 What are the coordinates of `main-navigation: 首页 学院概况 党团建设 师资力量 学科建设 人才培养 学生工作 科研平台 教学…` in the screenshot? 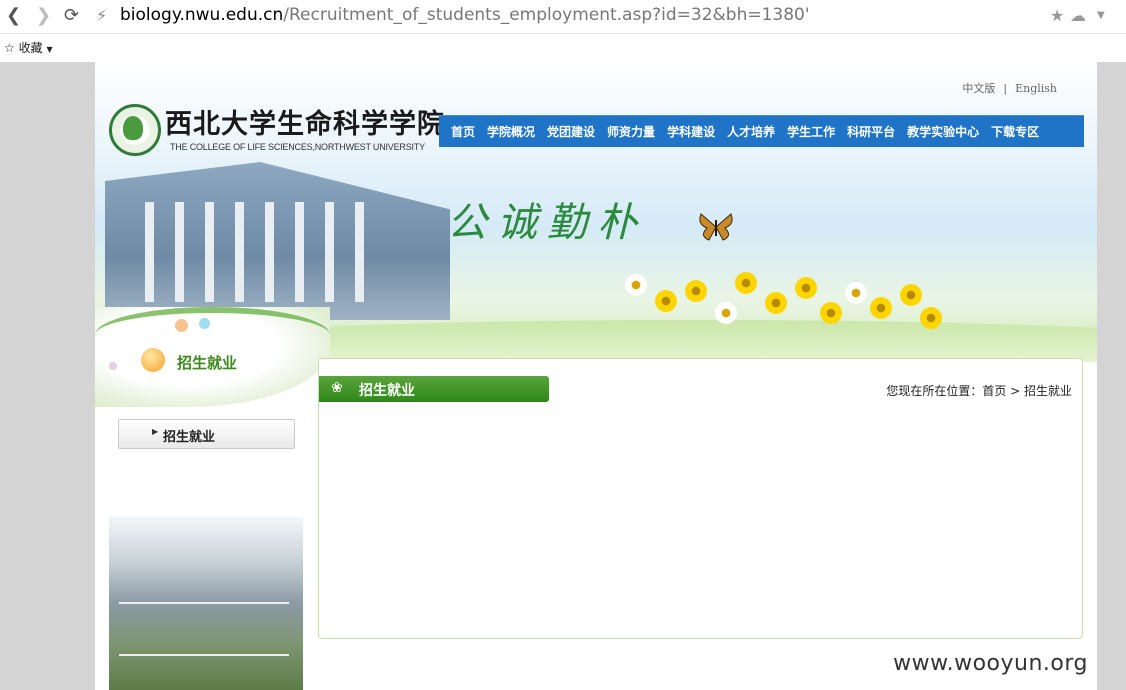 It's located at (761, 131).